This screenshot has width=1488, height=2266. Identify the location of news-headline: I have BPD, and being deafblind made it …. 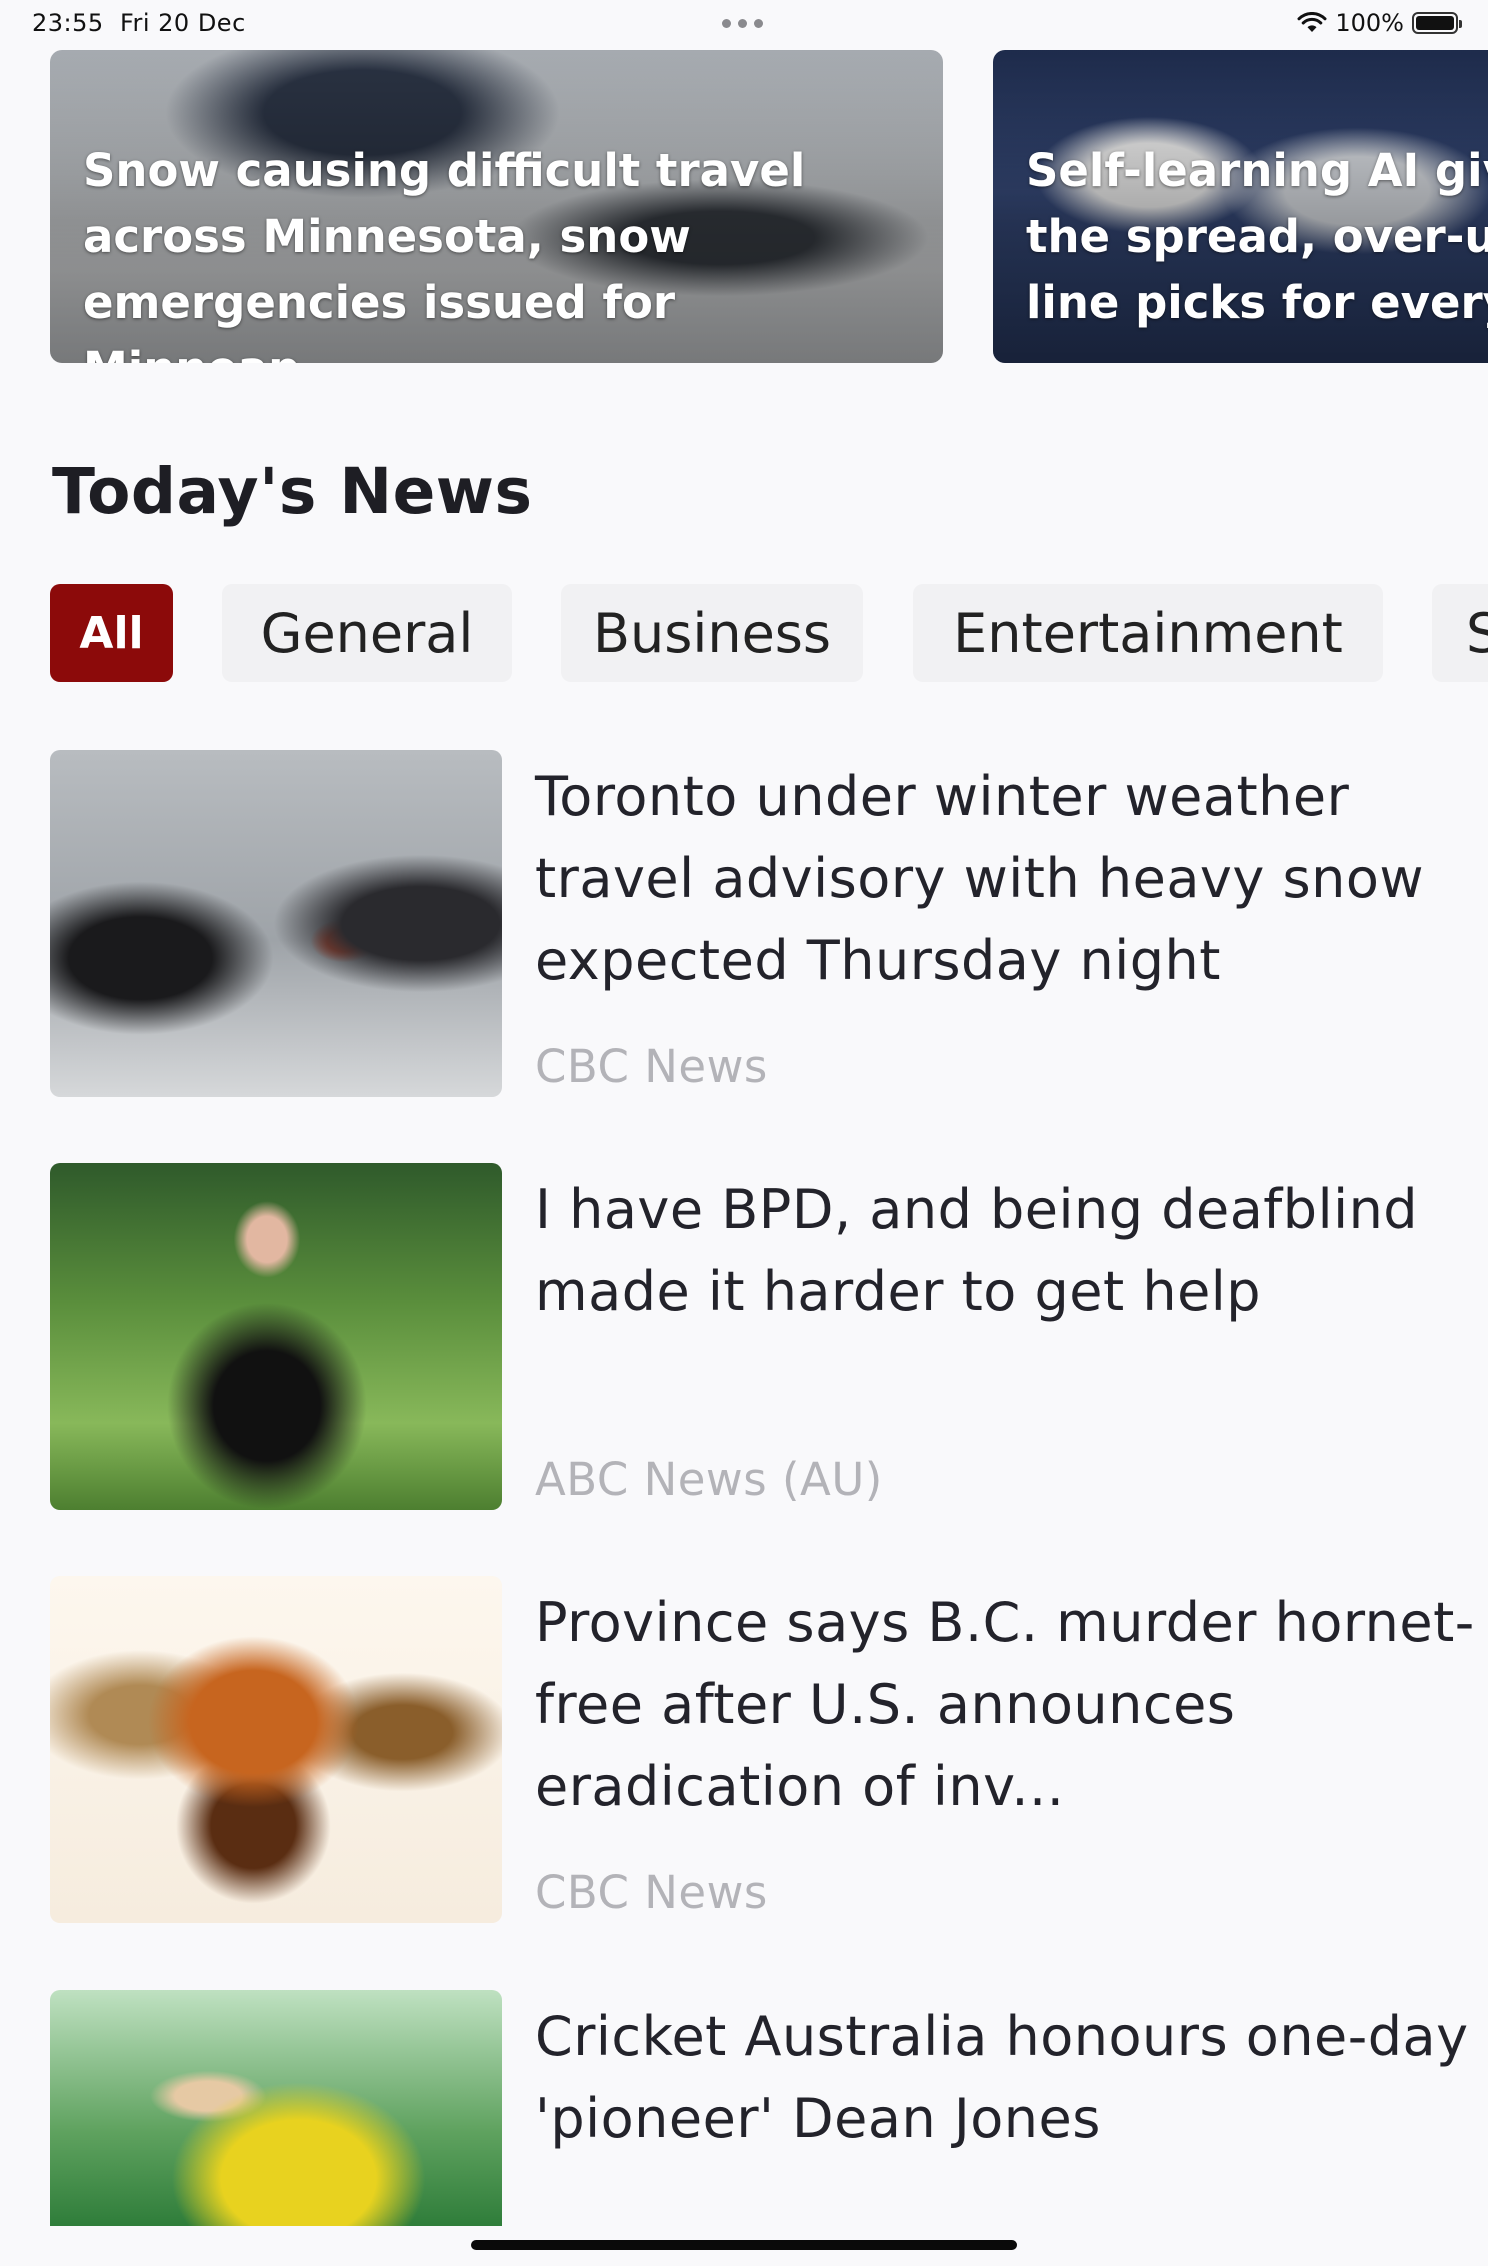
(977, 1250).